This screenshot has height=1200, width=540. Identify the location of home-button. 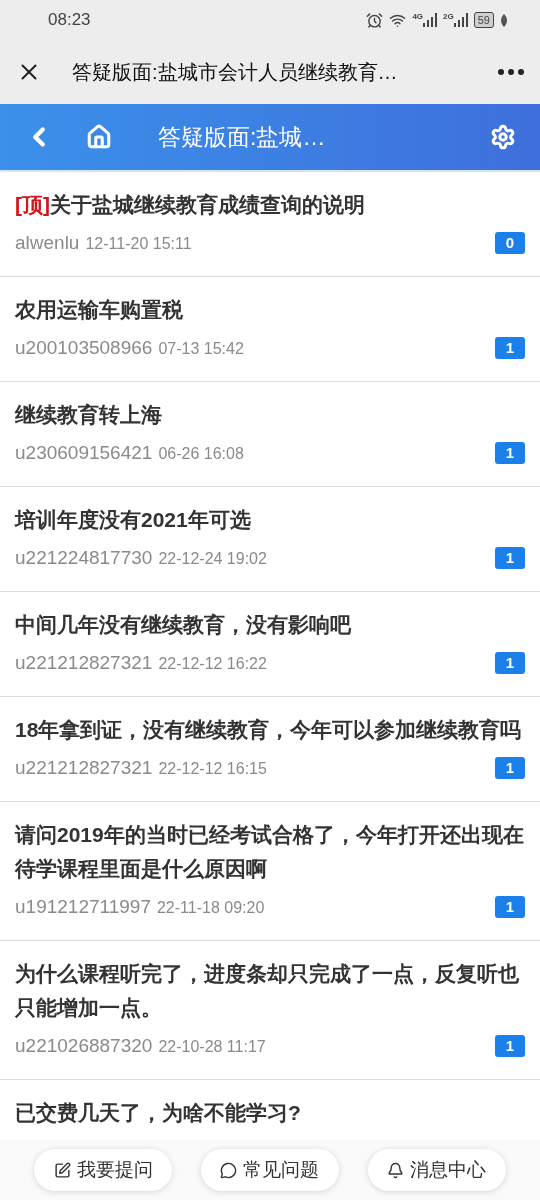
(99, 137).